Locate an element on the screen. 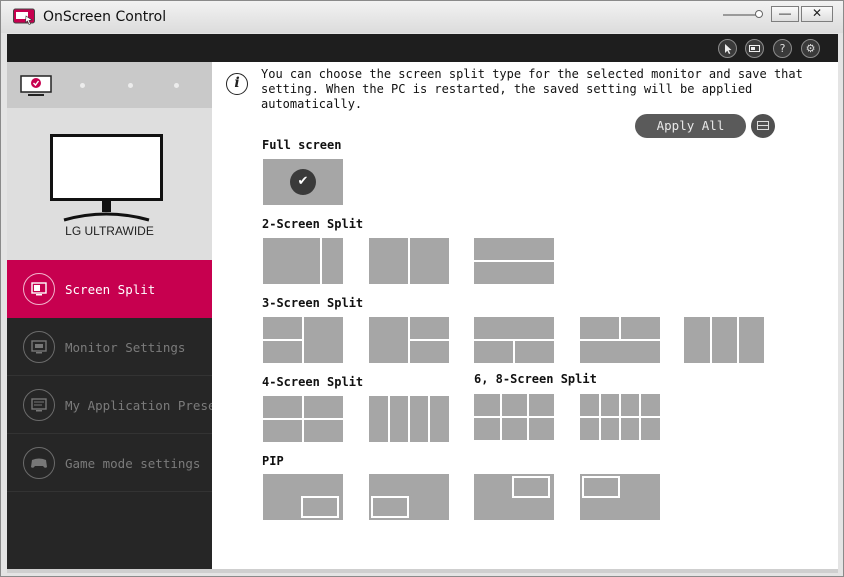 Image resolution: width=844 pixels, height=577 pixels. status-bar is located at coordinates (422, 571).